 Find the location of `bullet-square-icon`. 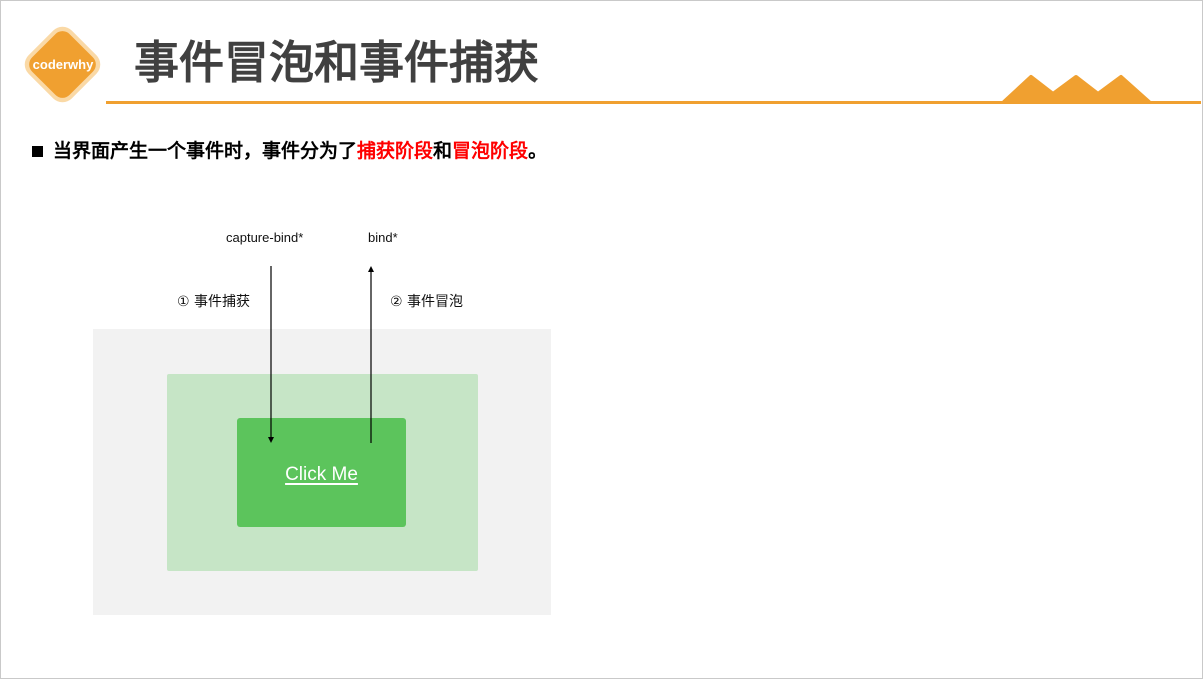

bullet-square-icon is located at coordinates (37, 151).